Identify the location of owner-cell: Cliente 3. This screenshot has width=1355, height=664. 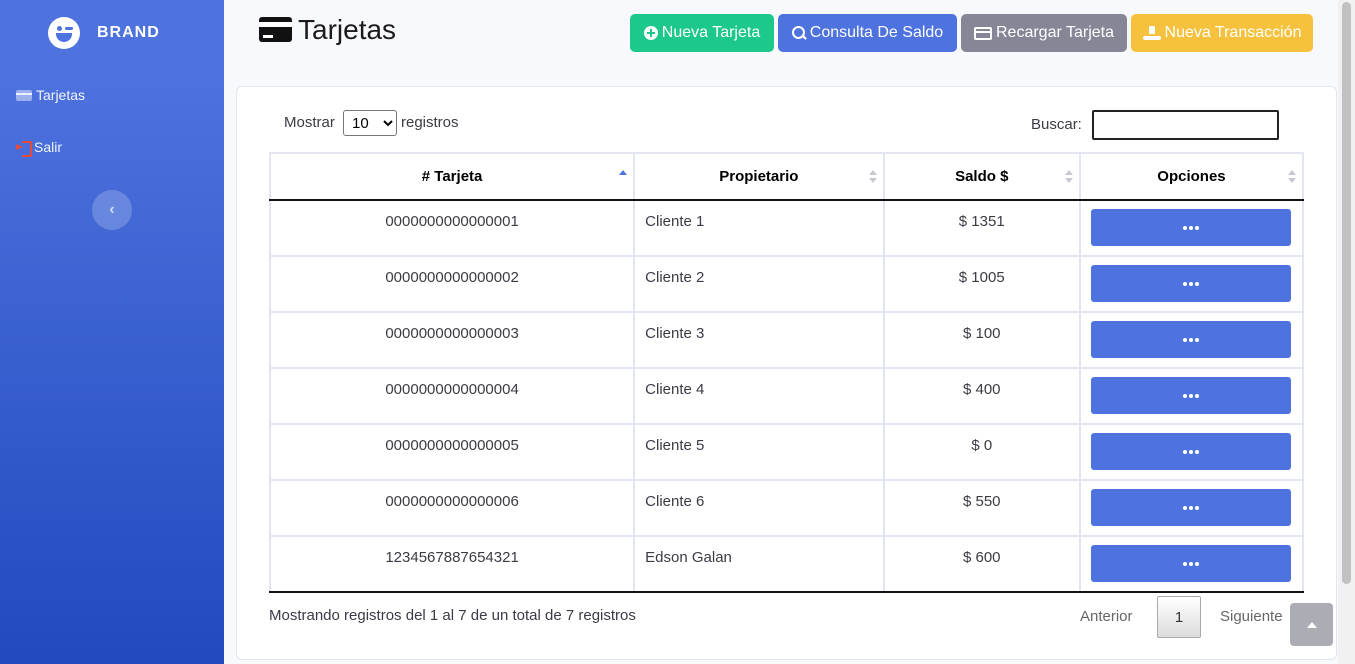
(759, 340).